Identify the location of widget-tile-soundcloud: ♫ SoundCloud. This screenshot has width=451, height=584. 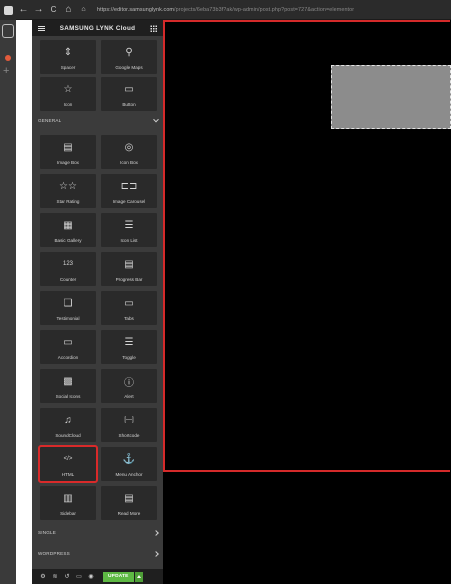
(68, 425).